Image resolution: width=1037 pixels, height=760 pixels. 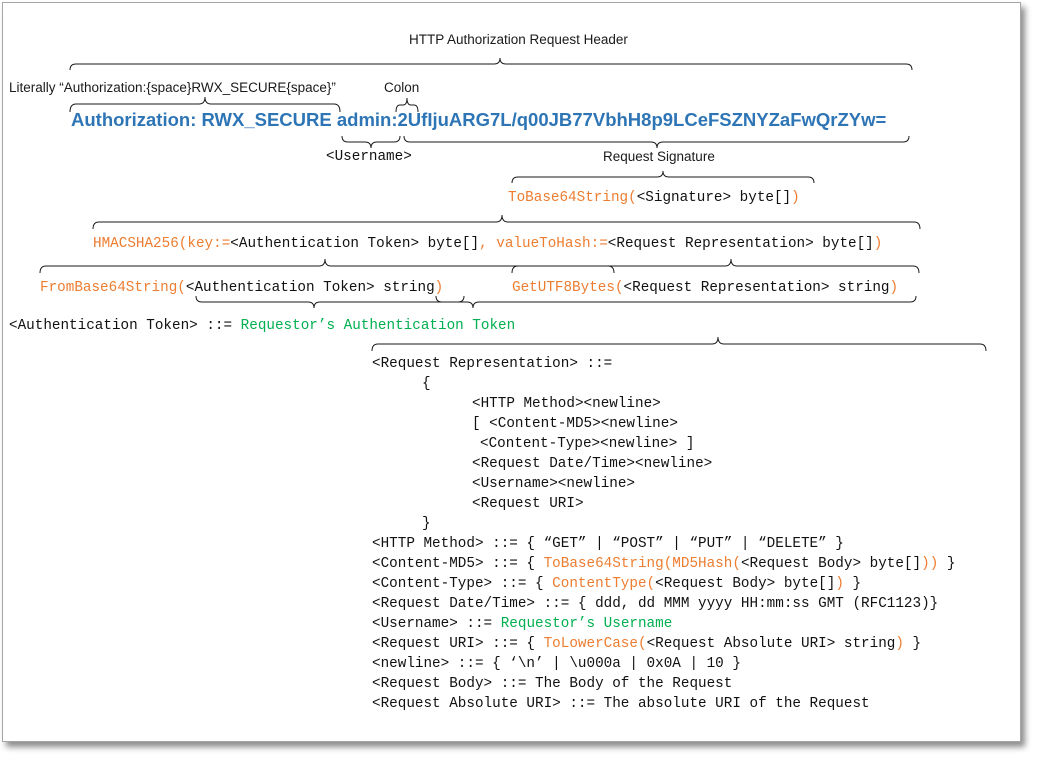 What do you see at coordinates (756, 288) in the screenshot?
I see `utf8-arg: <Request Representation> string` at bounding box center [756, 288].